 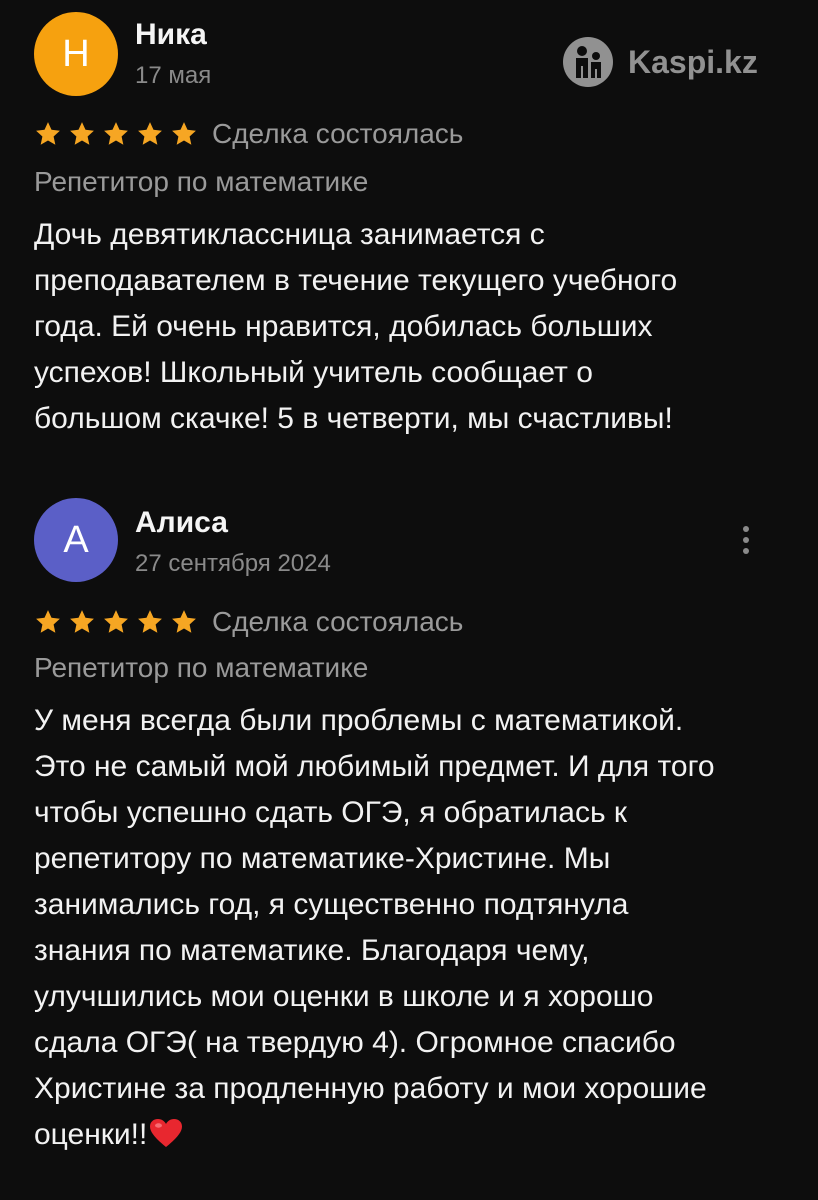 What do you see at coordinates (322, 858) in the screenshot?
I see `review-text-line: репетитору по математике-Христине. Мы` at bounding box center [322, 858].